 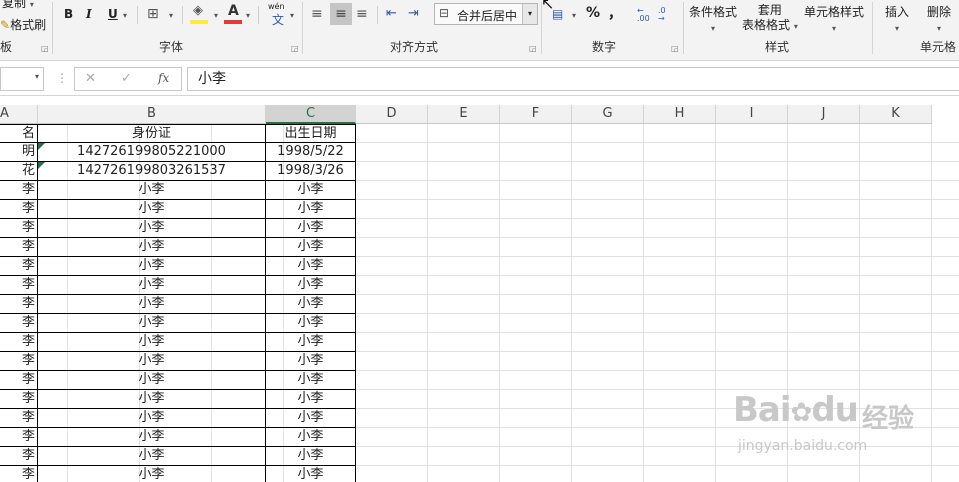 What do you see at coordinates (19, 133) in the screenshot?
I see `cell-a: 名` at bounding box center [19, 133].